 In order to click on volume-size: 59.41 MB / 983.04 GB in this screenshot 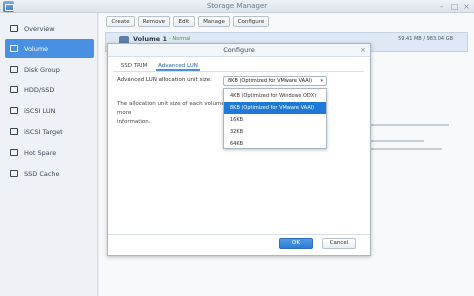, I will do `click(425, 39)`.